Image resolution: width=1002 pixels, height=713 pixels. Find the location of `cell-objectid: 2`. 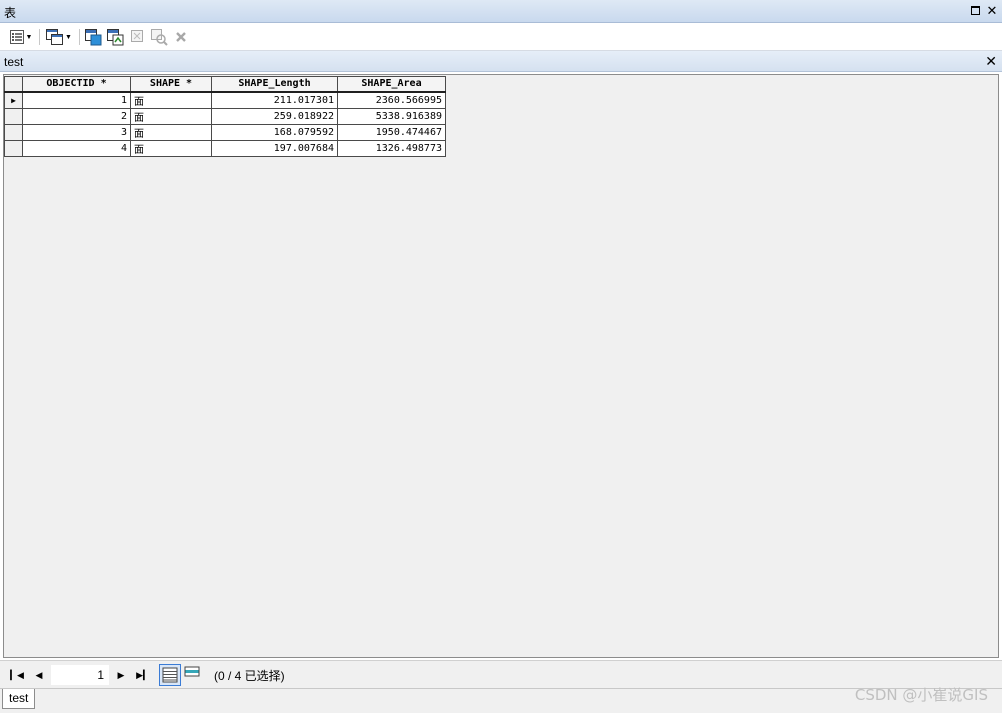

cell-objectid: 2 is located at coordinates (76, 116).